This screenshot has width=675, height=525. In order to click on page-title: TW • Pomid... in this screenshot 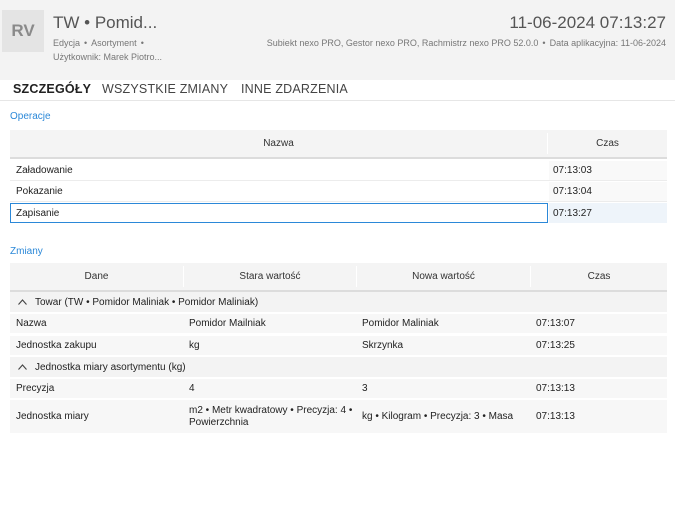, I will do `click(105, 22)`.